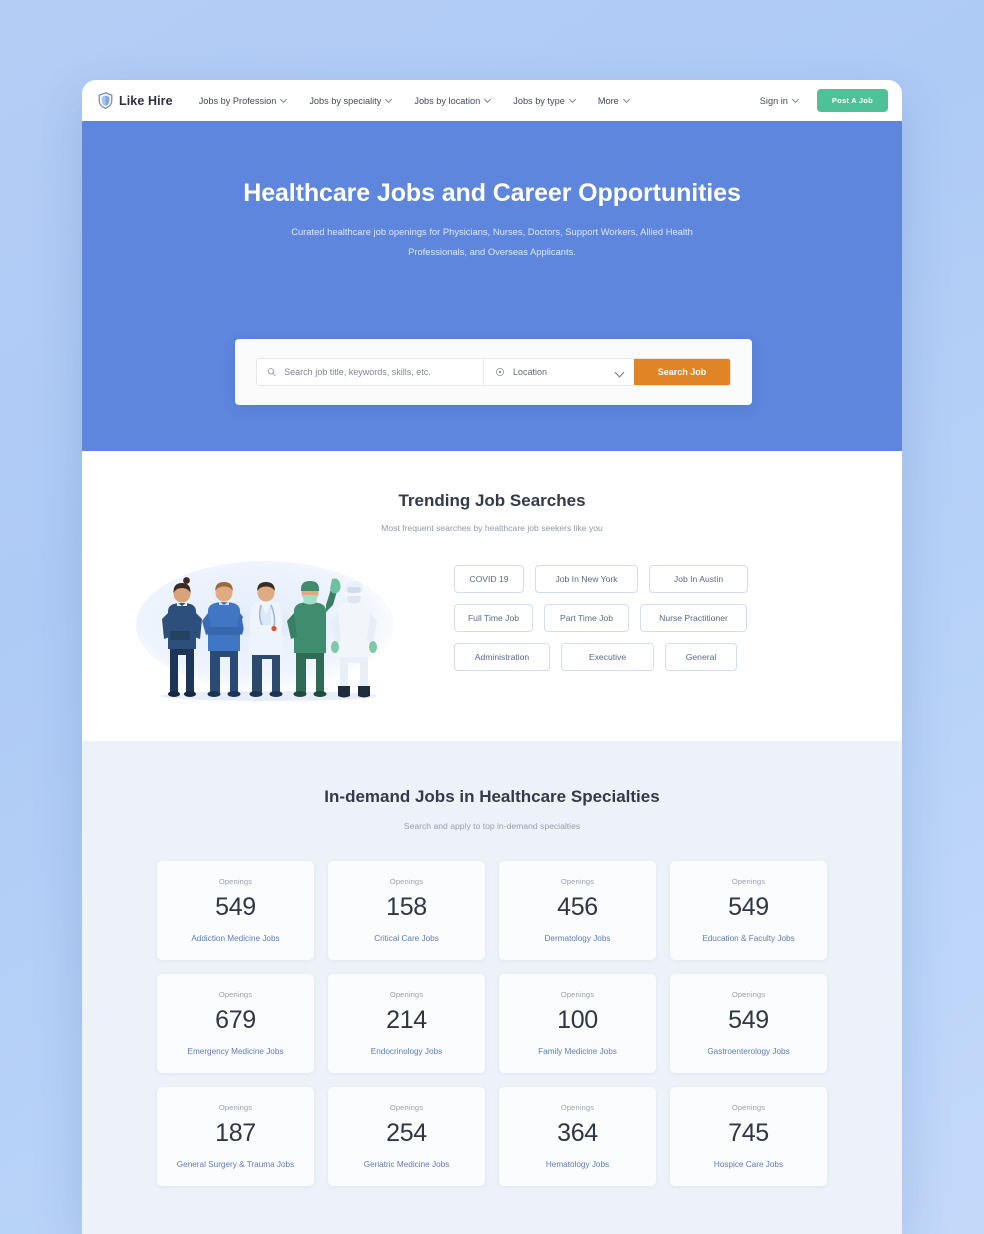 The height and width of the screenshot is (1234, 984). What do you see at coordinates (530, 372) in the screenshot?
I see `location-value: Location` at bounding box center [530, 372].